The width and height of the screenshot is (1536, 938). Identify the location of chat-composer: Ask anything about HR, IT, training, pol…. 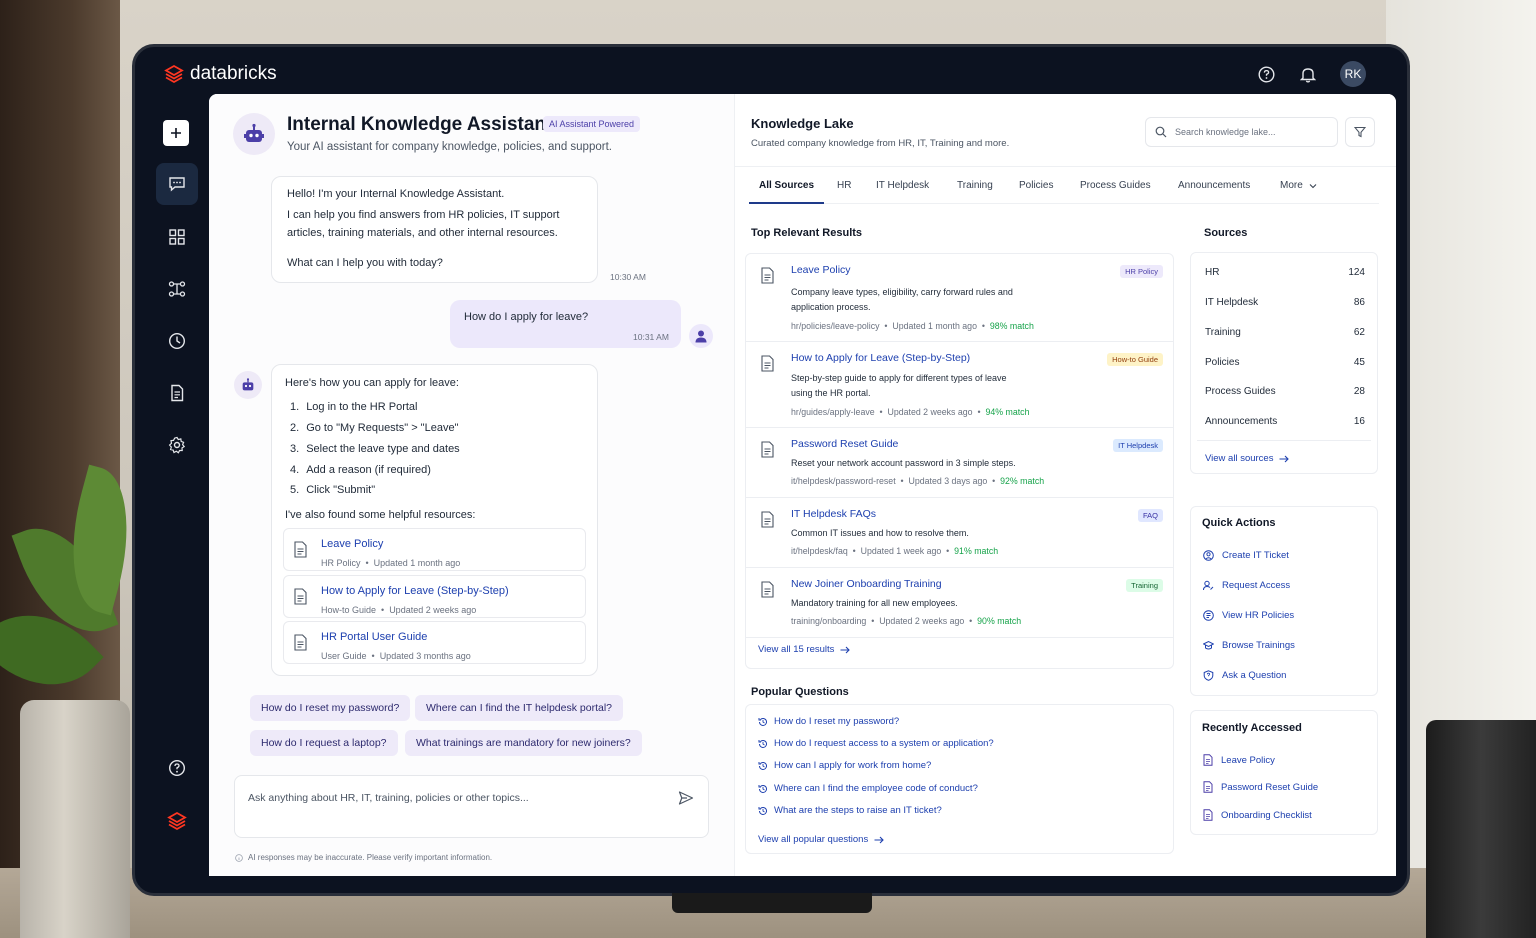
(471, 806).